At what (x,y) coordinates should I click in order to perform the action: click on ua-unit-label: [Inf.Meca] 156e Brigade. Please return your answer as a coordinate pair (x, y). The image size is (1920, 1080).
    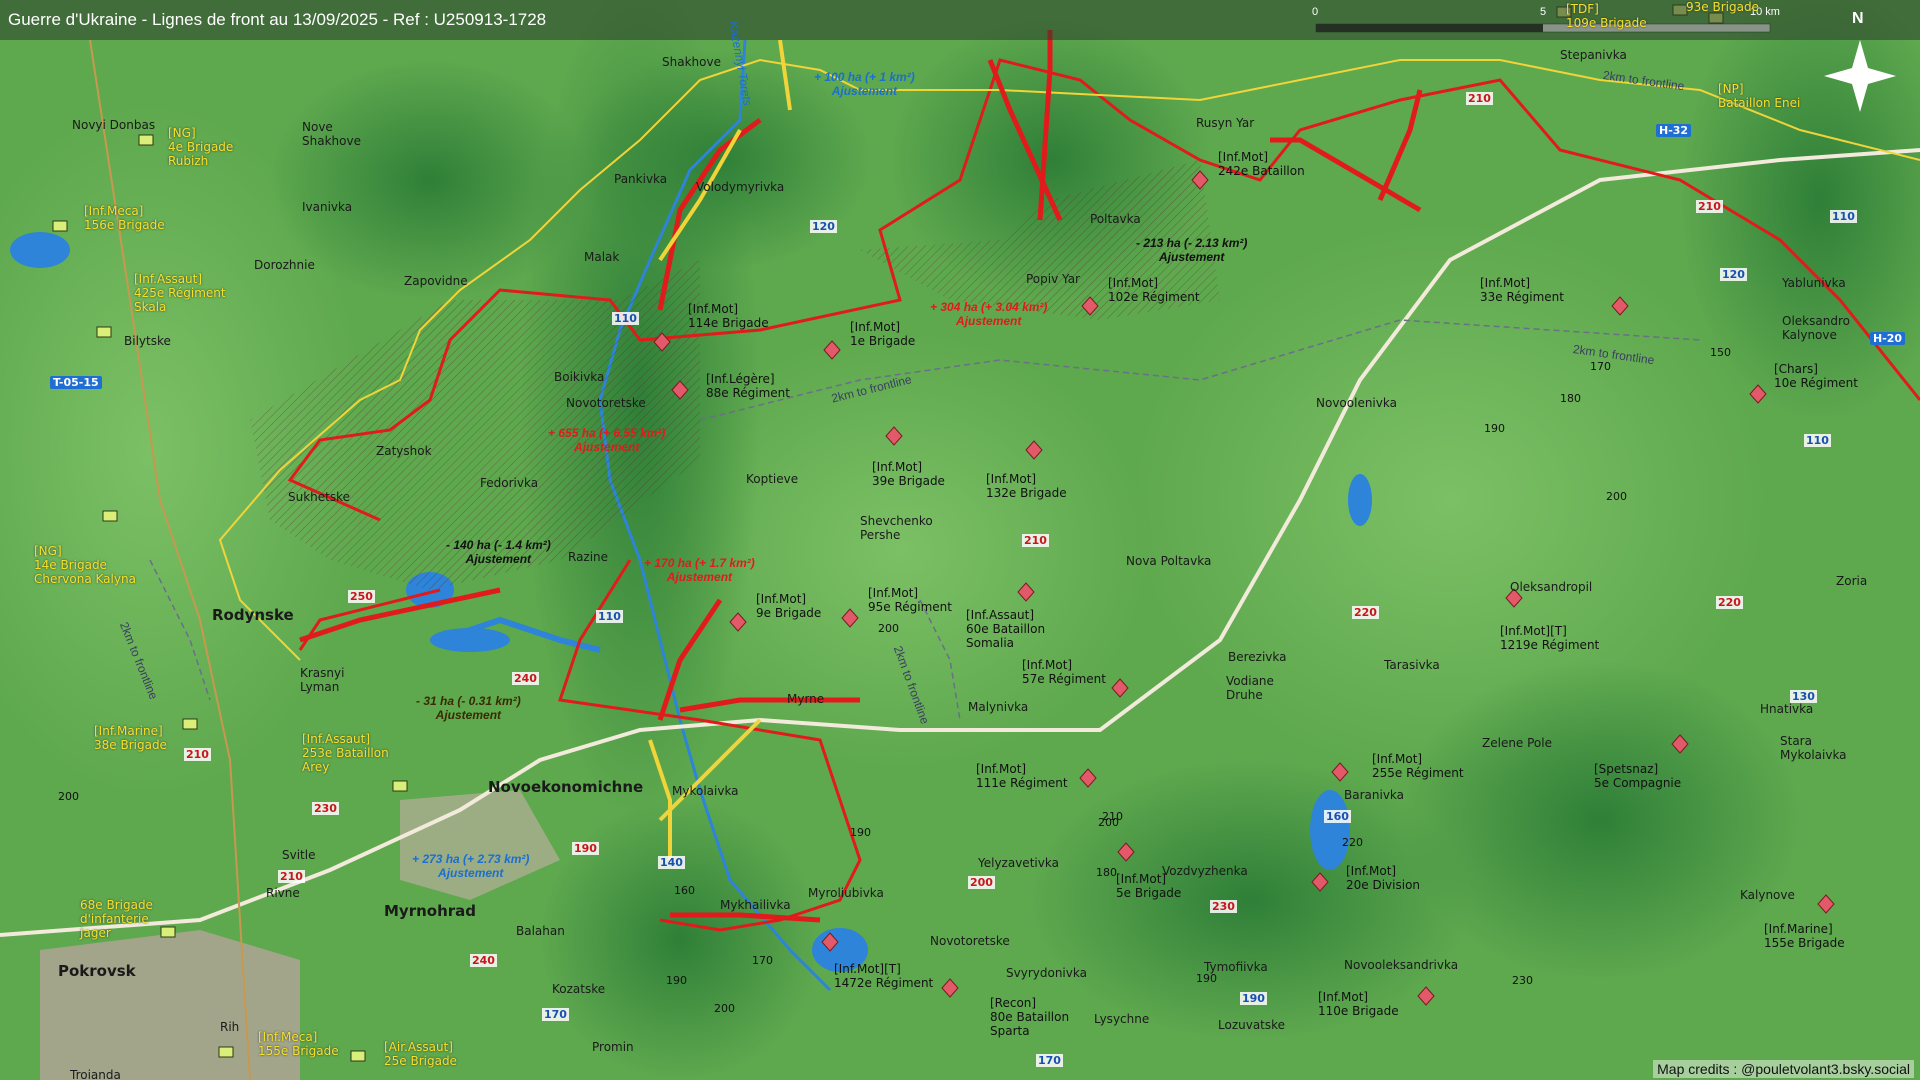
    Looking at the image, I should click on (124, 218).